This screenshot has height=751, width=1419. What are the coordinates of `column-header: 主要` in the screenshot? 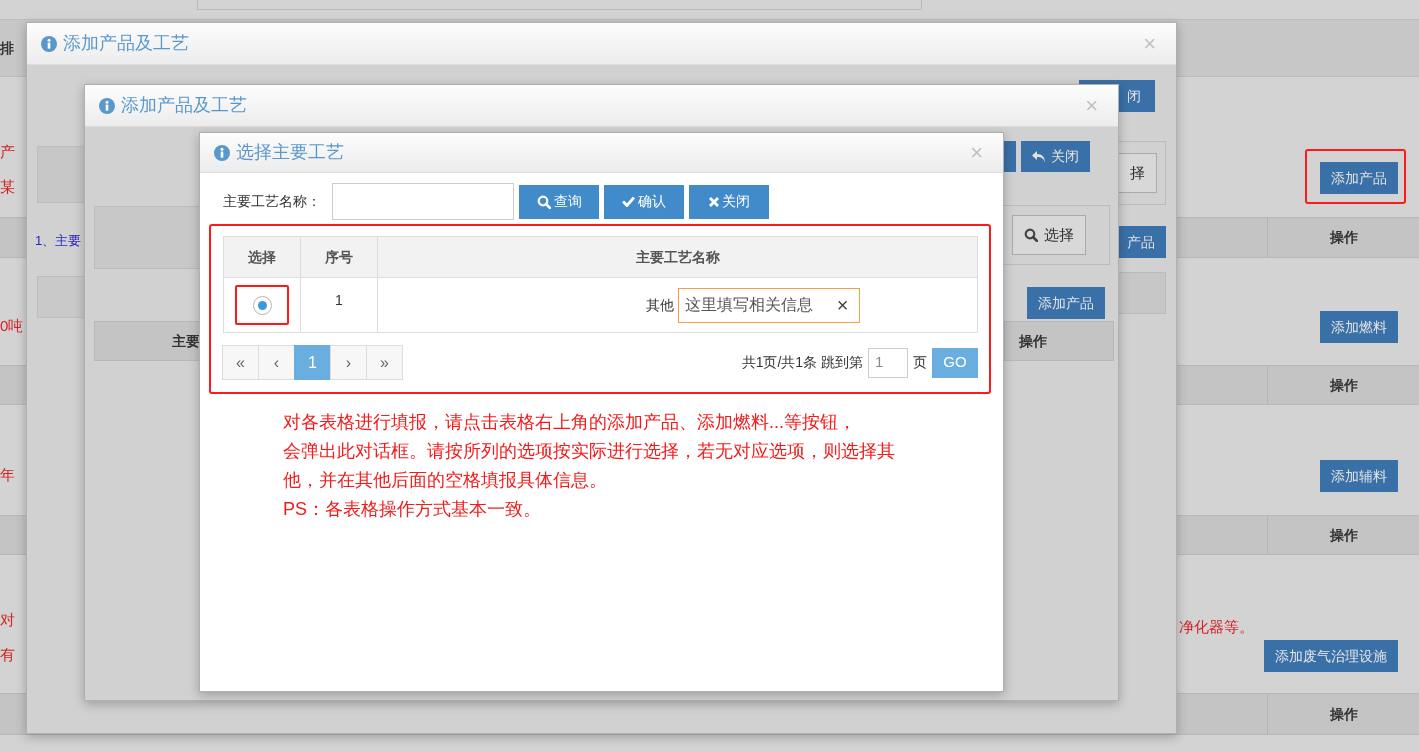 It's located at (186, 341).